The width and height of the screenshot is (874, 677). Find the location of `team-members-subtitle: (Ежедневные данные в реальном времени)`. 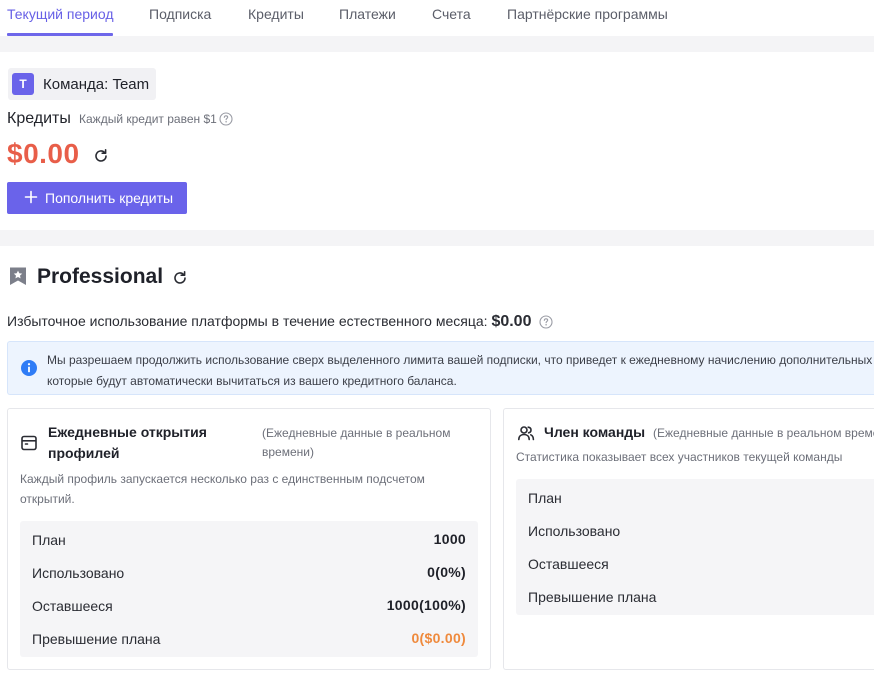

team-members-subtitle: (Ежедневные данные в реальном времени) is located at coordinates (763, 433).